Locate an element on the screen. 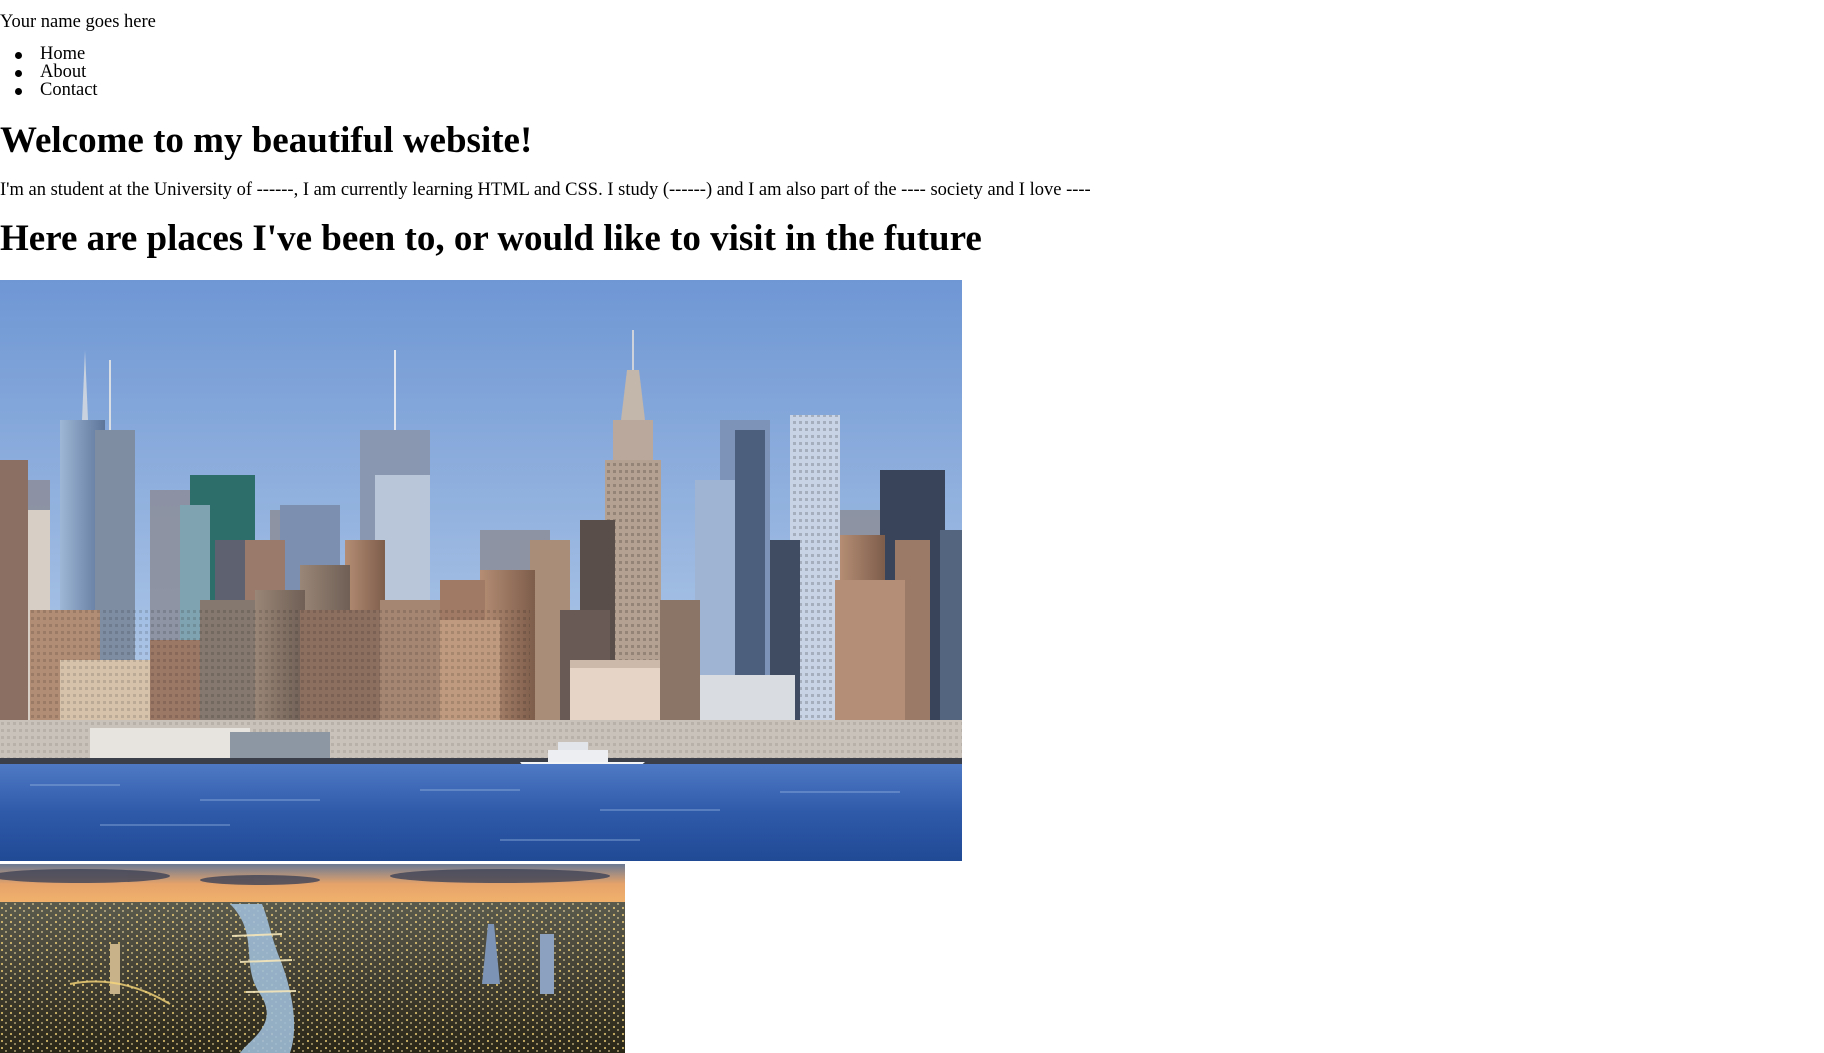 Image resolution: width=1824 pixels, height=1053 pixels. london-aerial-dusk-photo is located at coordinates (312, 958).